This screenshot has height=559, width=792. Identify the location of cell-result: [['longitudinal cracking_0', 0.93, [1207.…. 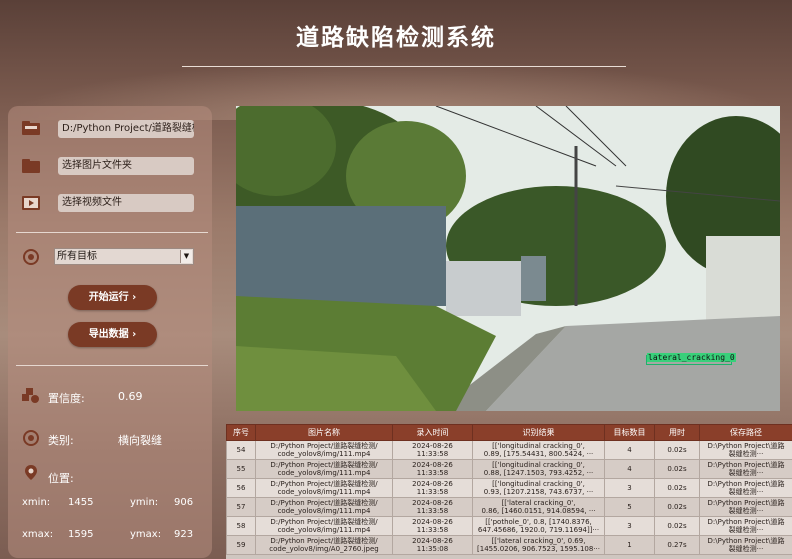
(538, 488).